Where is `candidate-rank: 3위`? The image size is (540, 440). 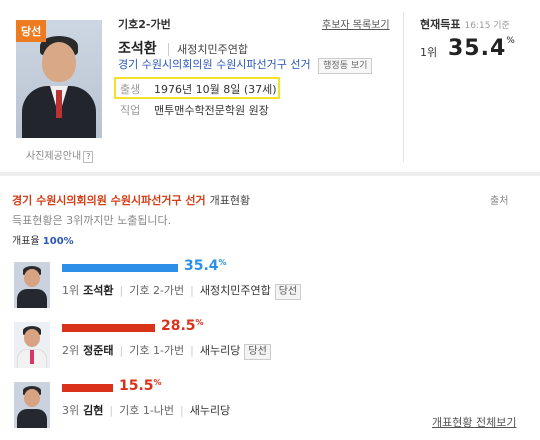 candidate-rank: 3위 is located at coordinates (71, 410).